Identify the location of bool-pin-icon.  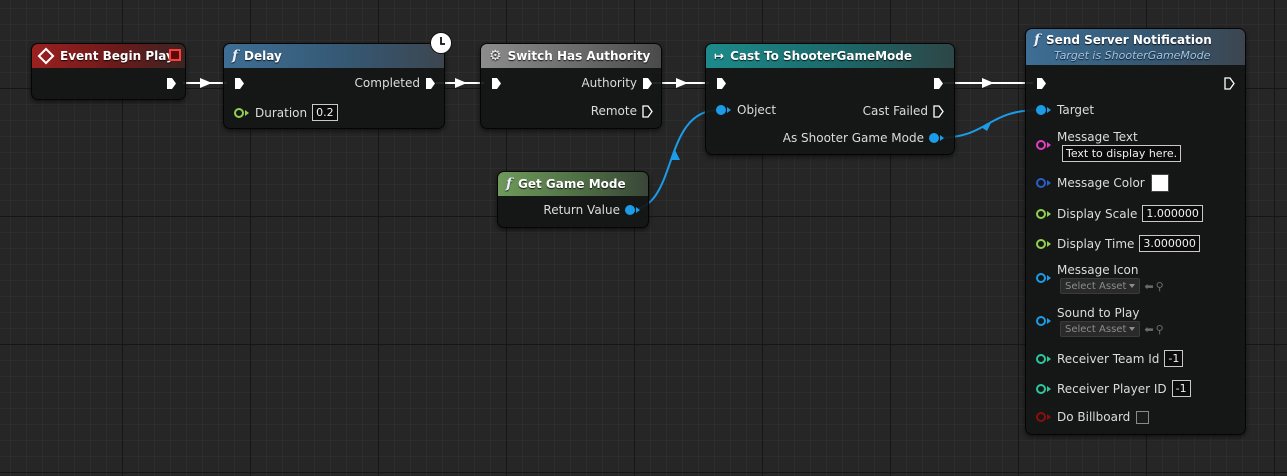
(1041, 417).